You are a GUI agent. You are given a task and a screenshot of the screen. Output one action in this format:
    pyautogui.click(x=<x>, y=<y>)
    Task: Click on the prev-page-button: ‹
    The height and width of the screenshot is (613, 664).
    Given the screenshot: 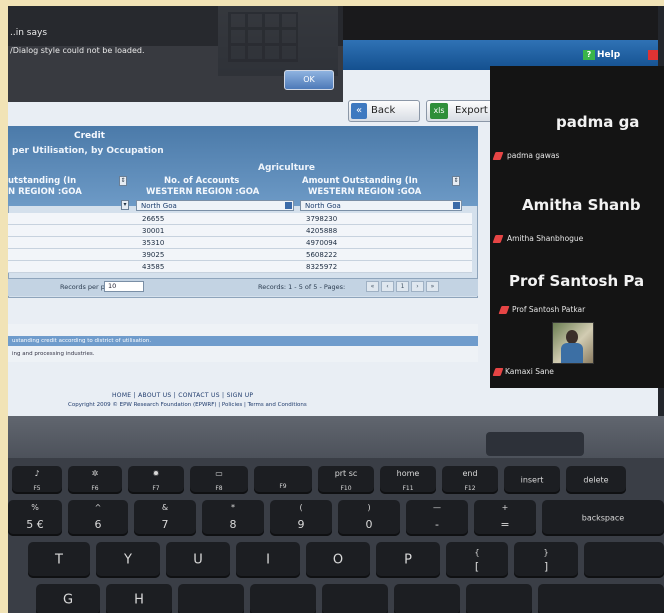 What is the action you would take?
    pyautogui.click(x=387, y=286)
    